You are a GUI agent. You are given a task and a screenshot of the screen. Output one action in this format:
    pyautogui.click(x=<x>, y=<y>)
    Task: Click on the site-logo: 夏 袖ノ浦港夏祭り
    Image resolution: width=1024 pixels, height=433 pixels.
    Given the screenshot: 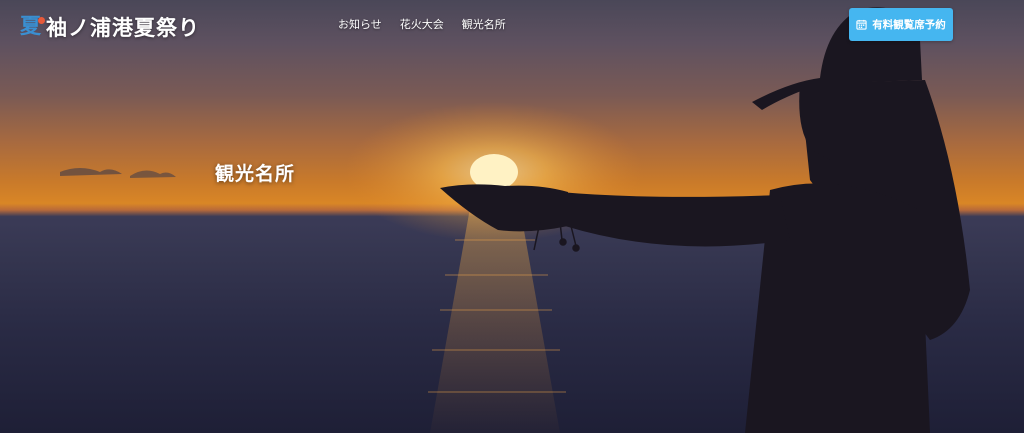 What is the action you would take?
    pyautogui.click(x=110, y=27)
    